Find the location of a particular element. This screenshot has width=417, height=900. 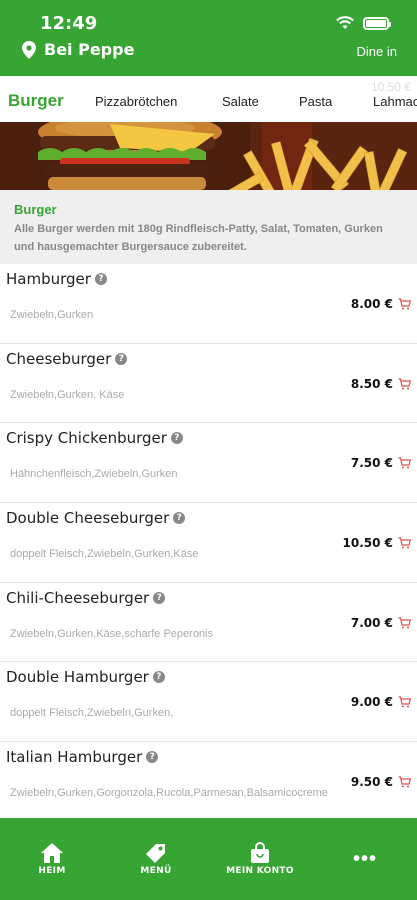

item-description: Zwiebeln,Gurken,Käse,scharfe Peperonis is located at coordinates (111, 633).